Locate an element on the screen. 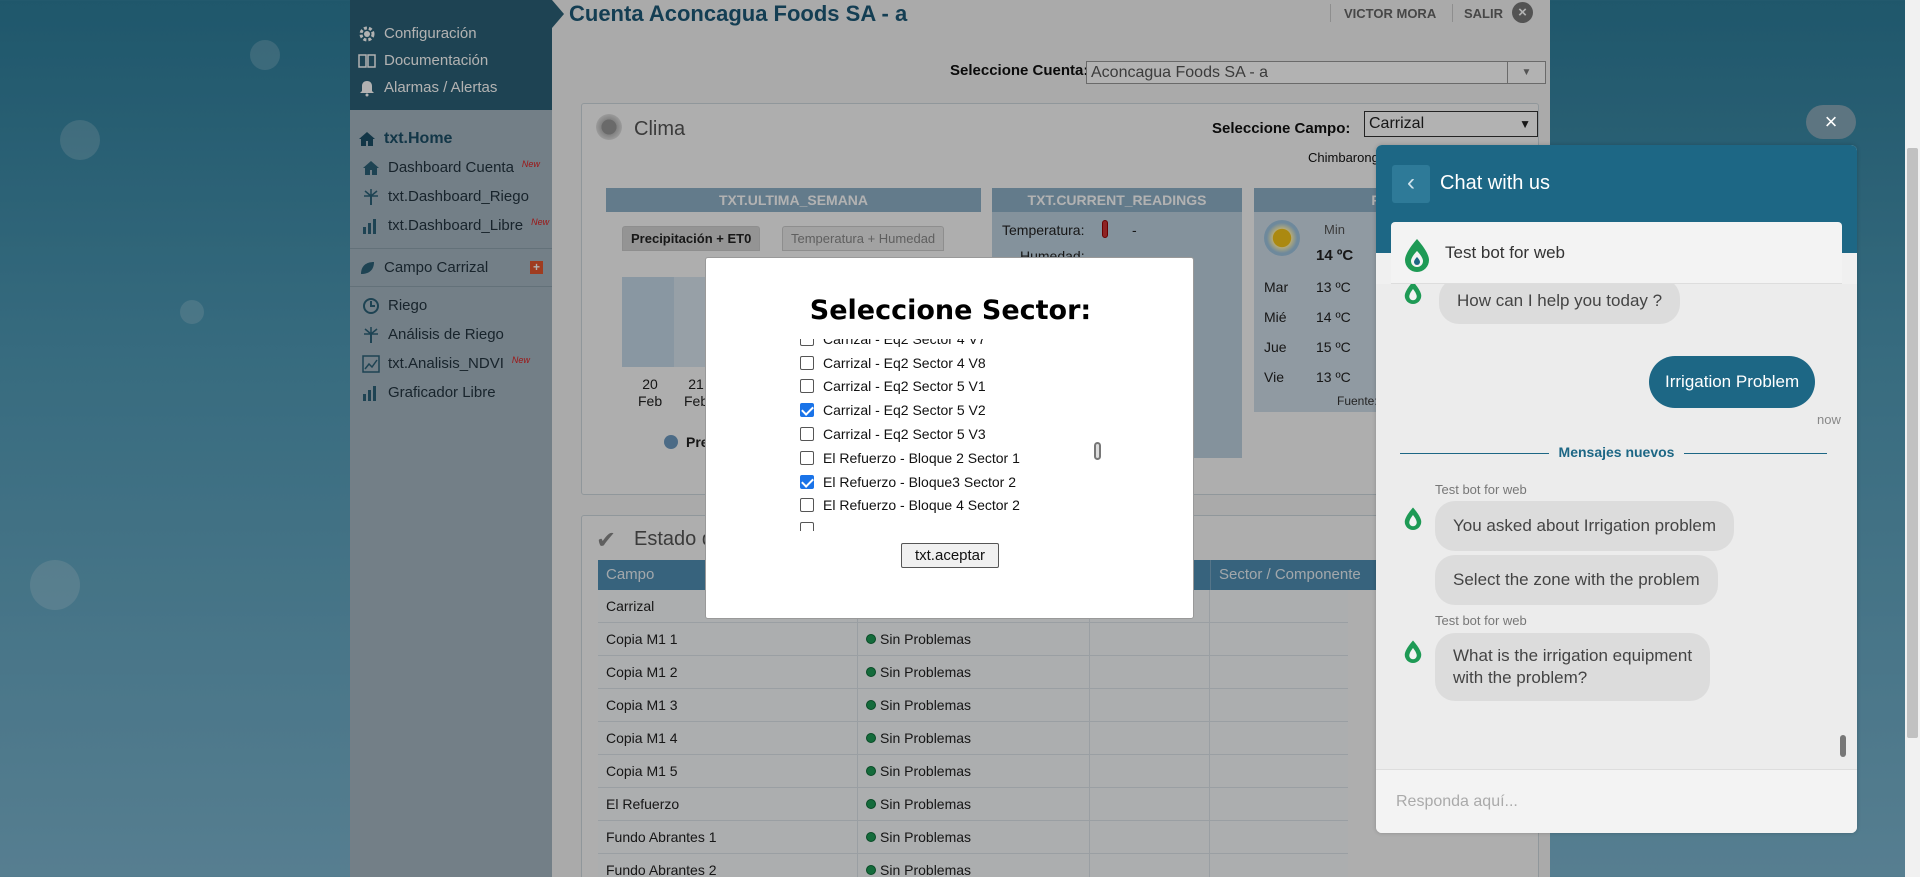 The image size is (1920, 877). sector-option: Carrizal - Eq2 Sector 4 V8 is located at coordinates (950, 363).